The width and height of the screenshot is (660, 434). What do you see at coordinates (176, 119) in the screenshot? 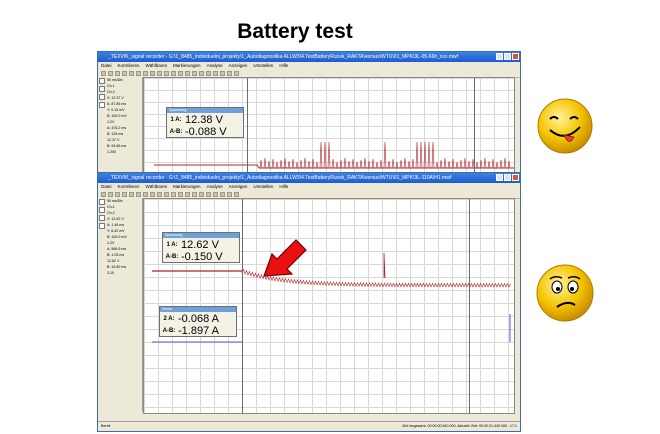
I see `channel-label: 1 A:` at bounding box center [176, 119].